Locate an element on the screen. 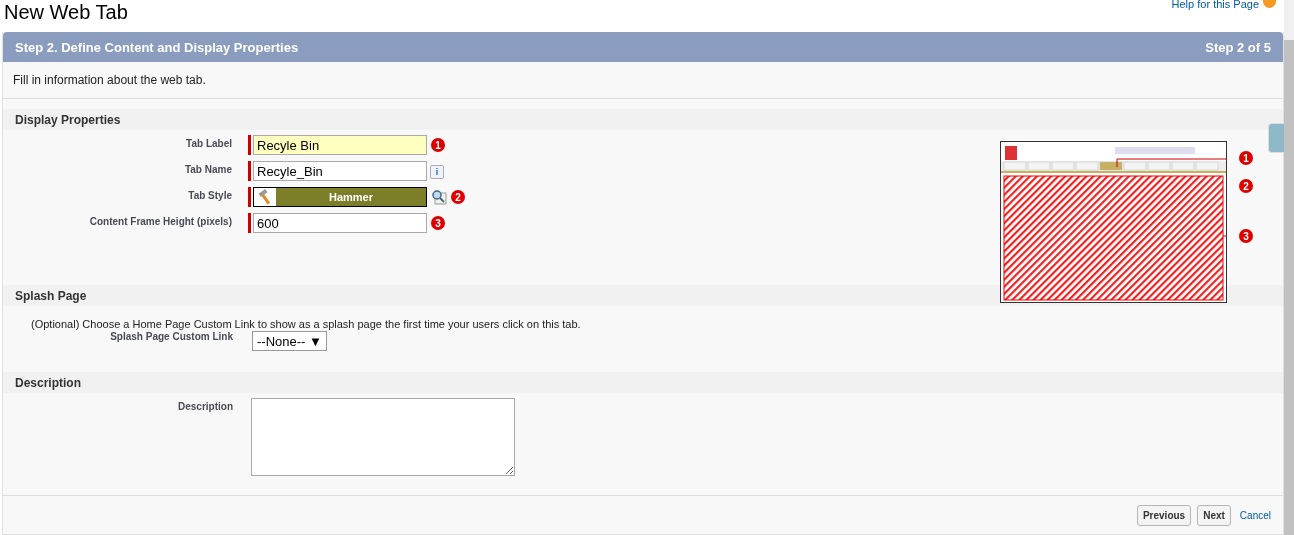 The width and height of the screenshot is (1294, 535). step-count: Step 2 of 5 is located at coordinates (1238, 47).